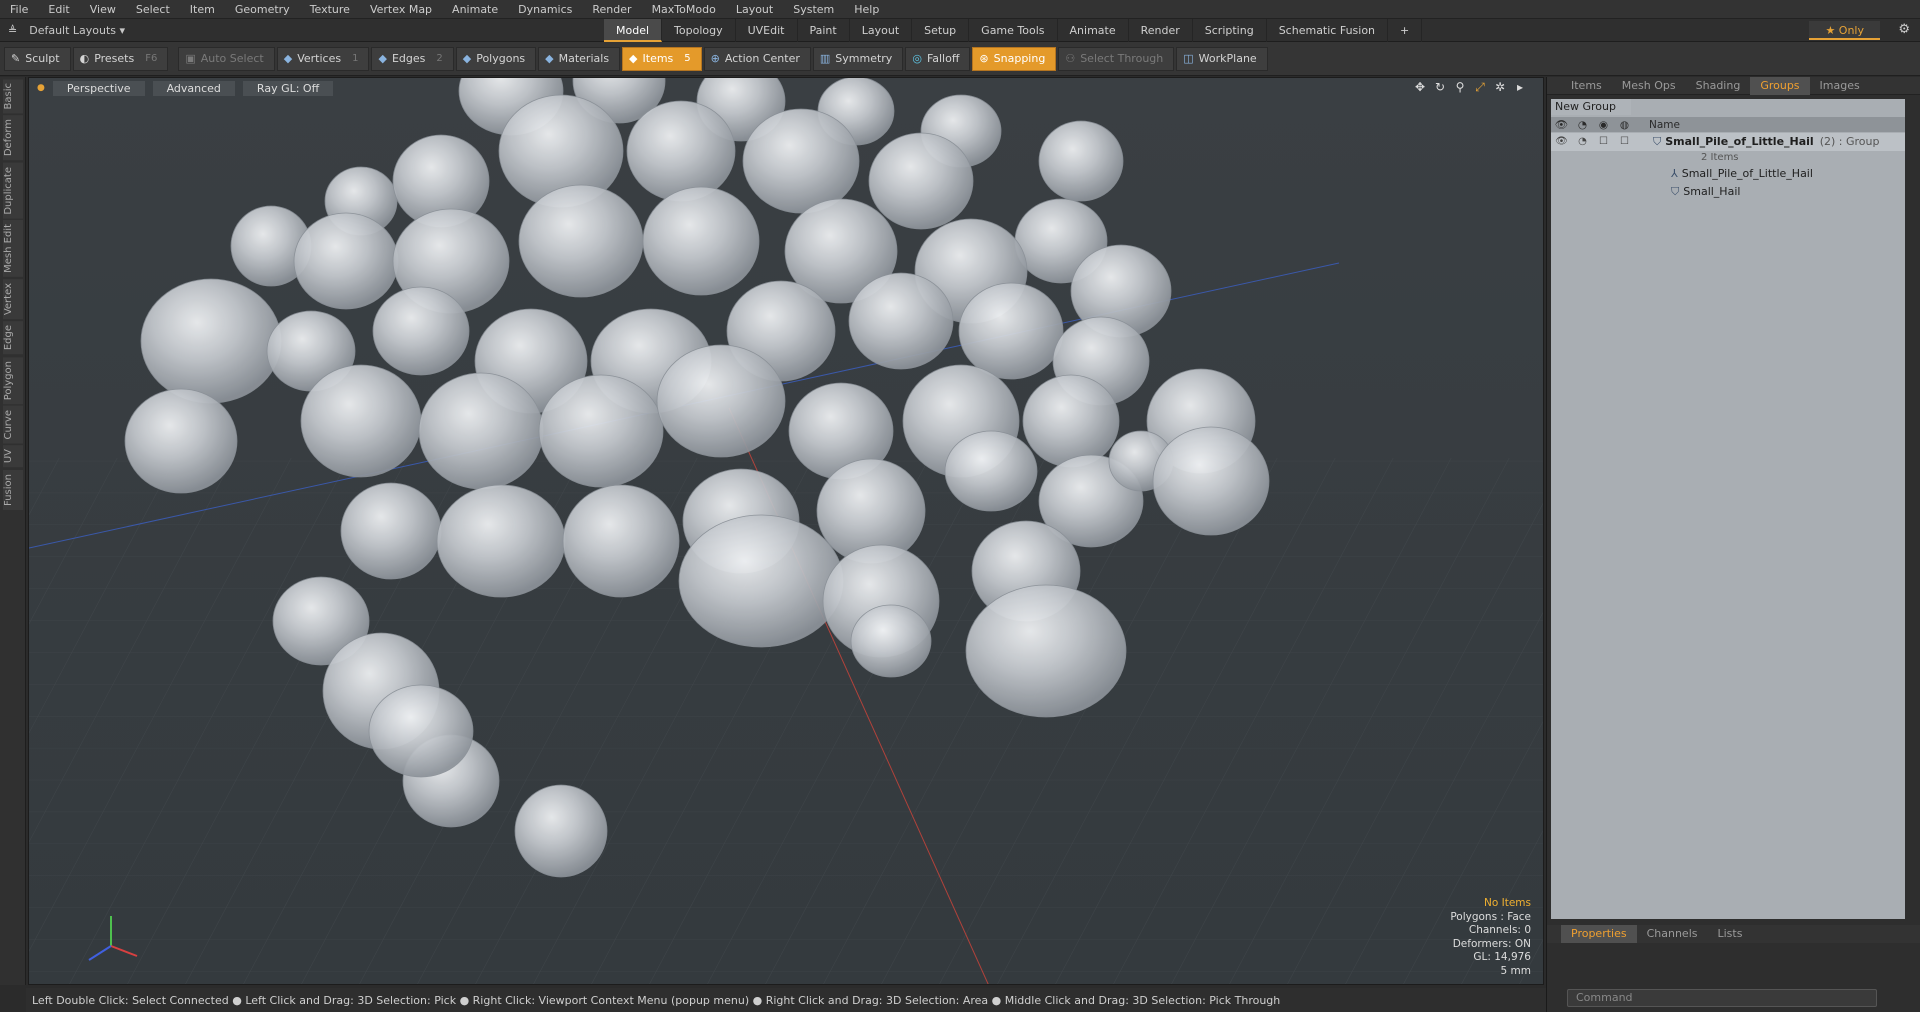  What do you see at coordinates (1649, 86) in the screenshot?
I see `panel-tab-mesh-ops: Mesh Ops` at bounding box center [1649, 86].